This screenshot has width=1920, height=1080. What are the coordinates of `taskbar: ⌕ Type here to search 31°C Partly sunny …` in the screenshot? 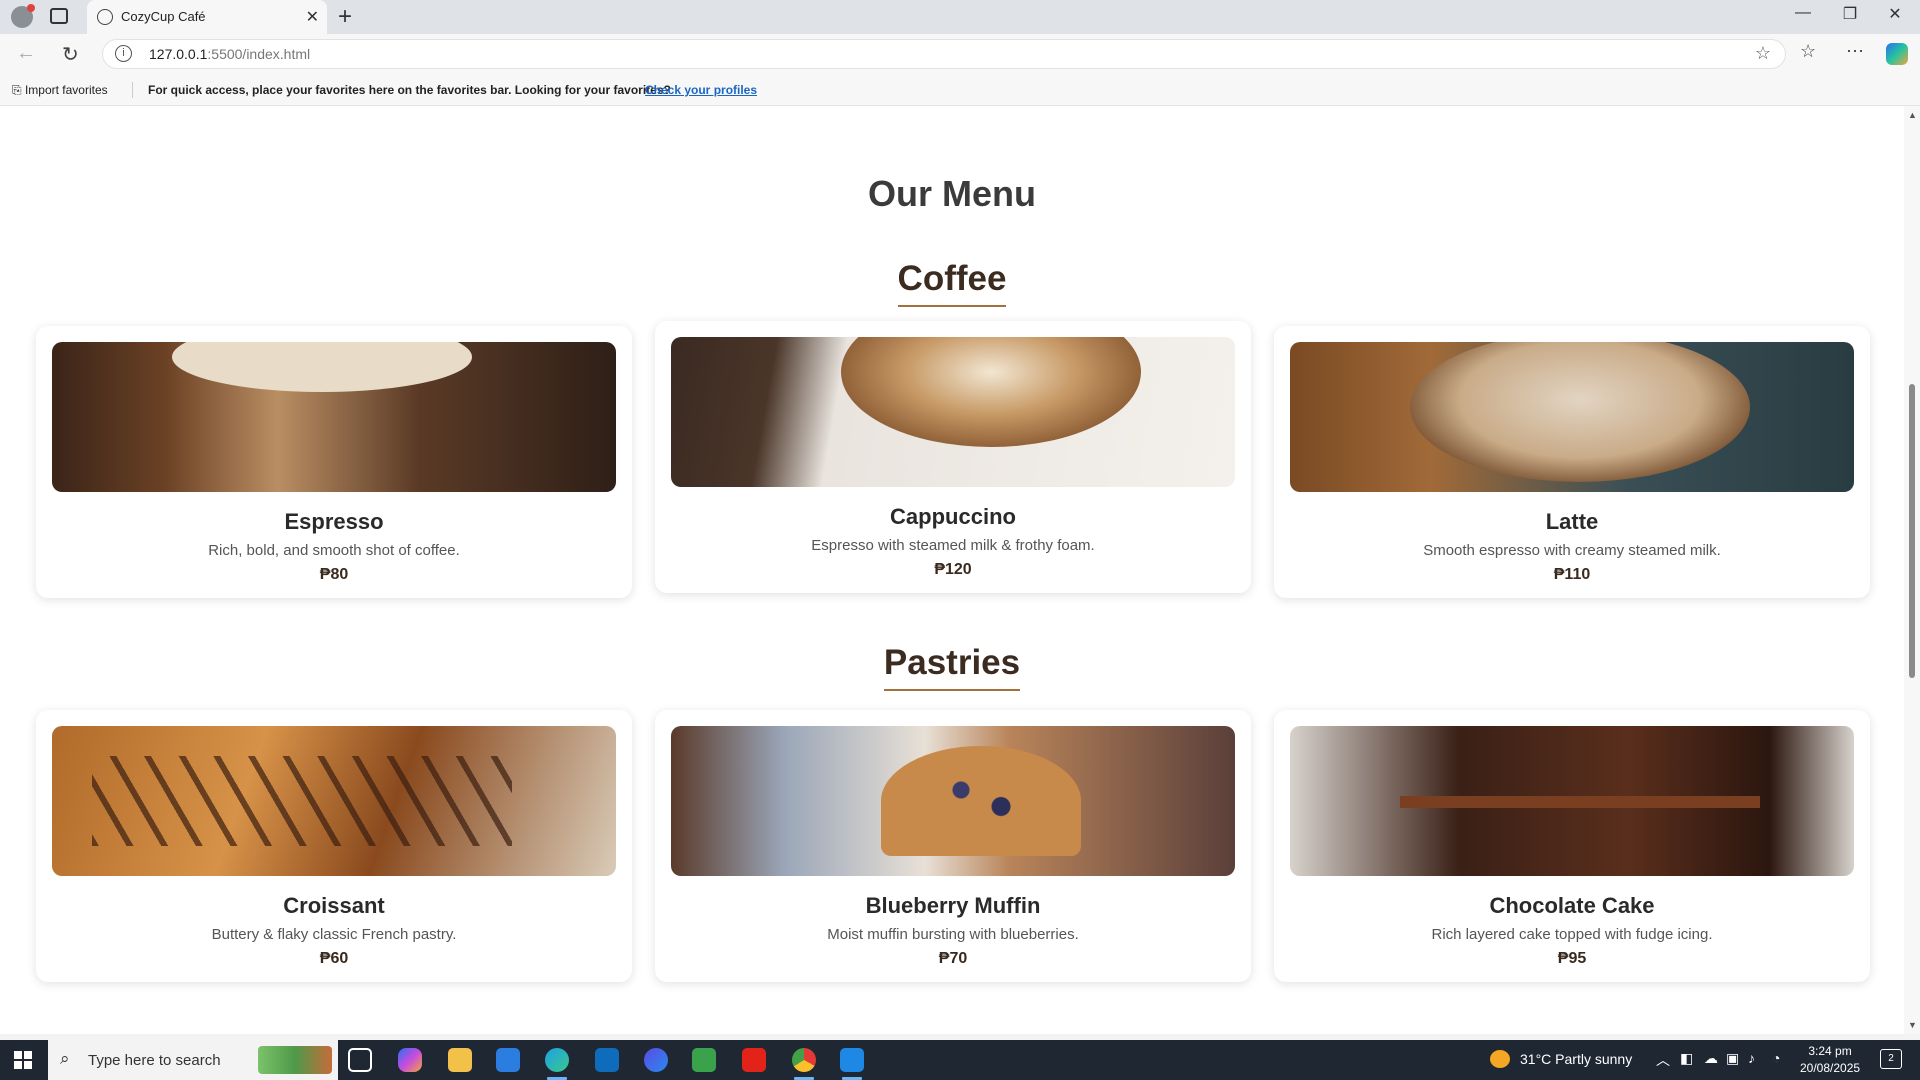 It's located at (960, 1060).